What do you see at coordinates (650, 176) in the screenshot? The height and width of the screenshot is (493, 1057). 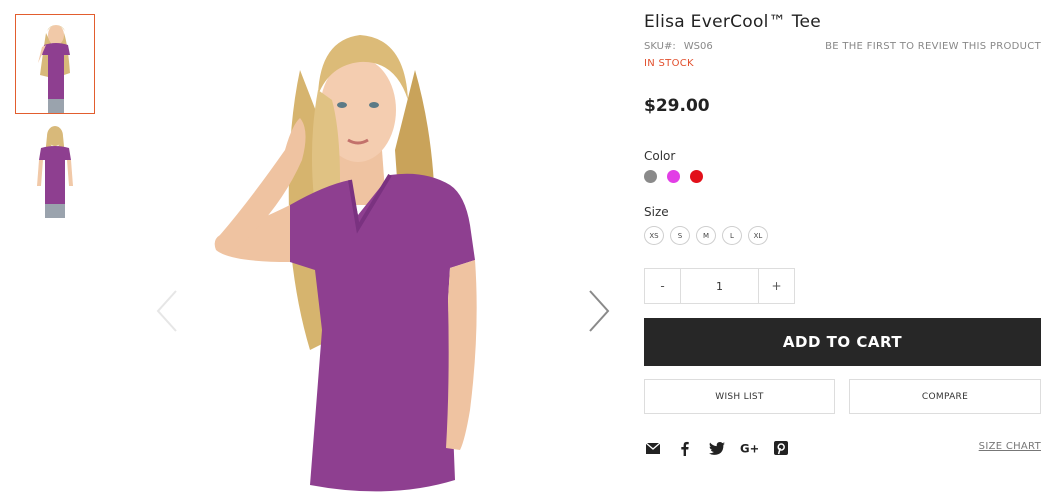 I see `color-swatch-gray` at bounding box center [650, 176].